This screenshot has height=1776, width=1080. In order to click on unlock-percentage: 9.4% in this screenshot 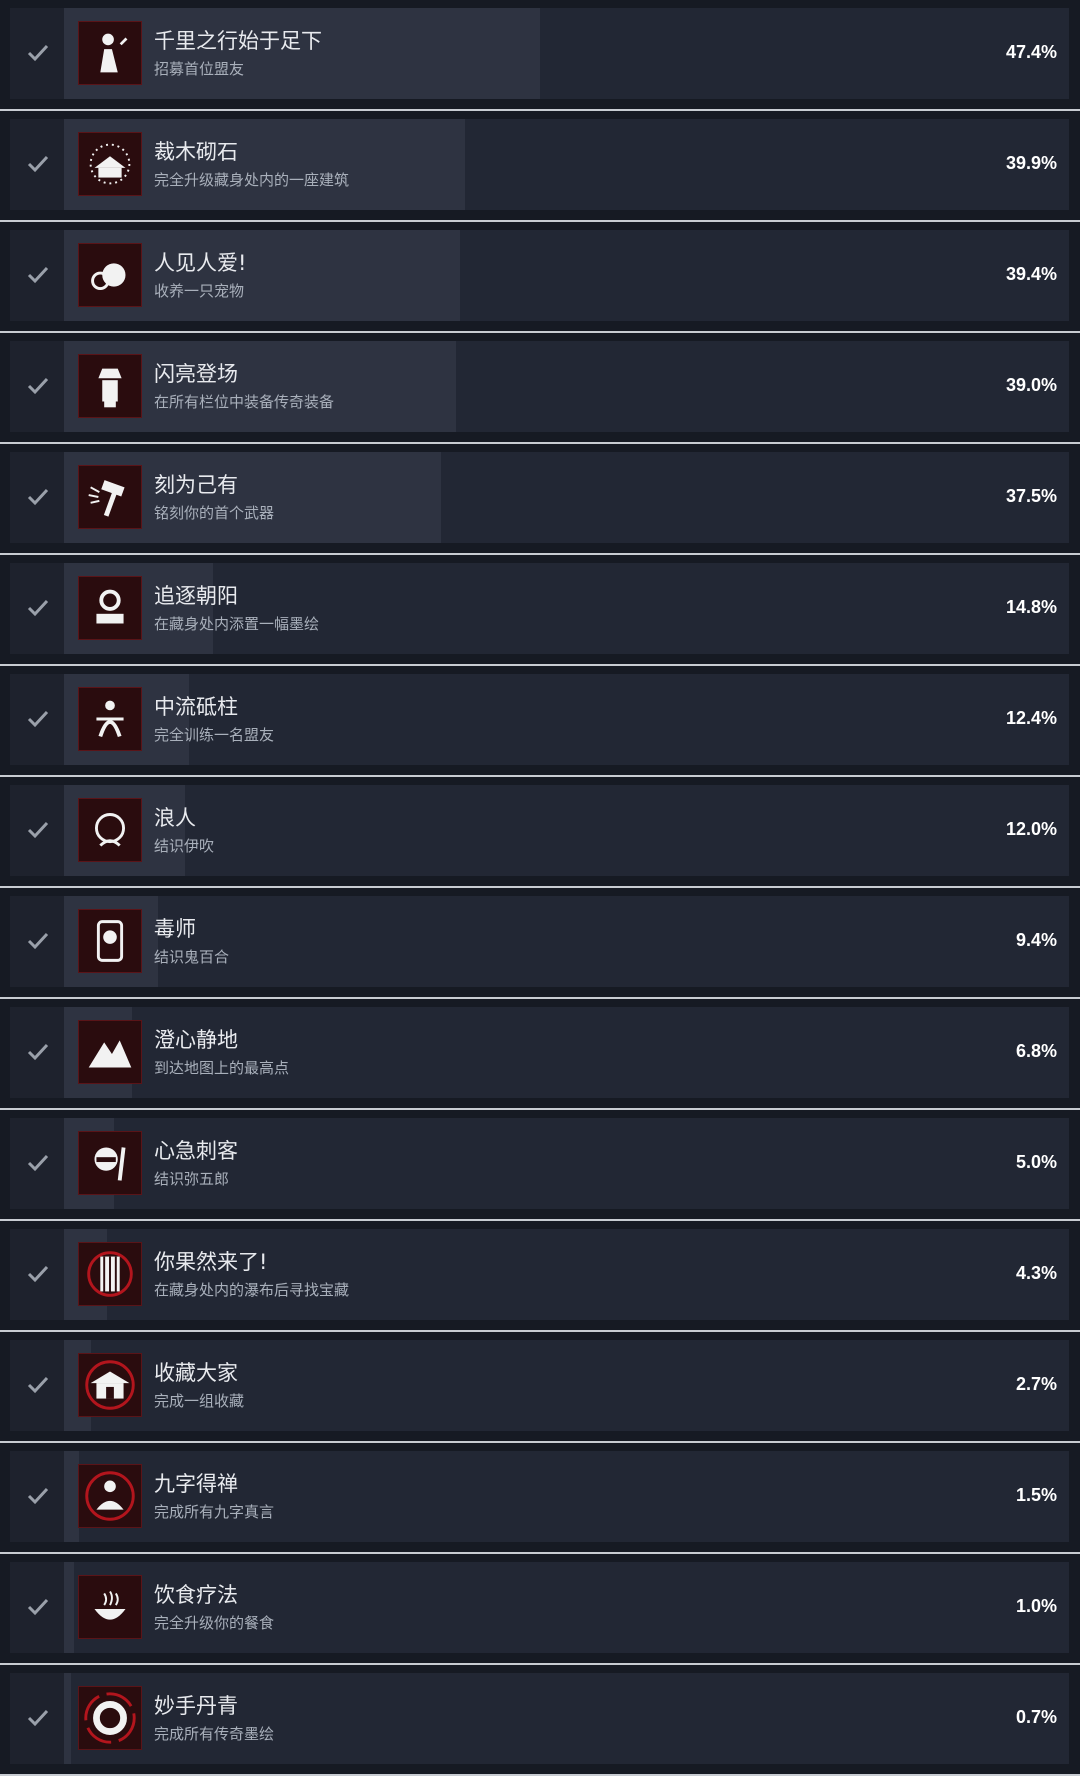, I will do `click(1036, 940)`.